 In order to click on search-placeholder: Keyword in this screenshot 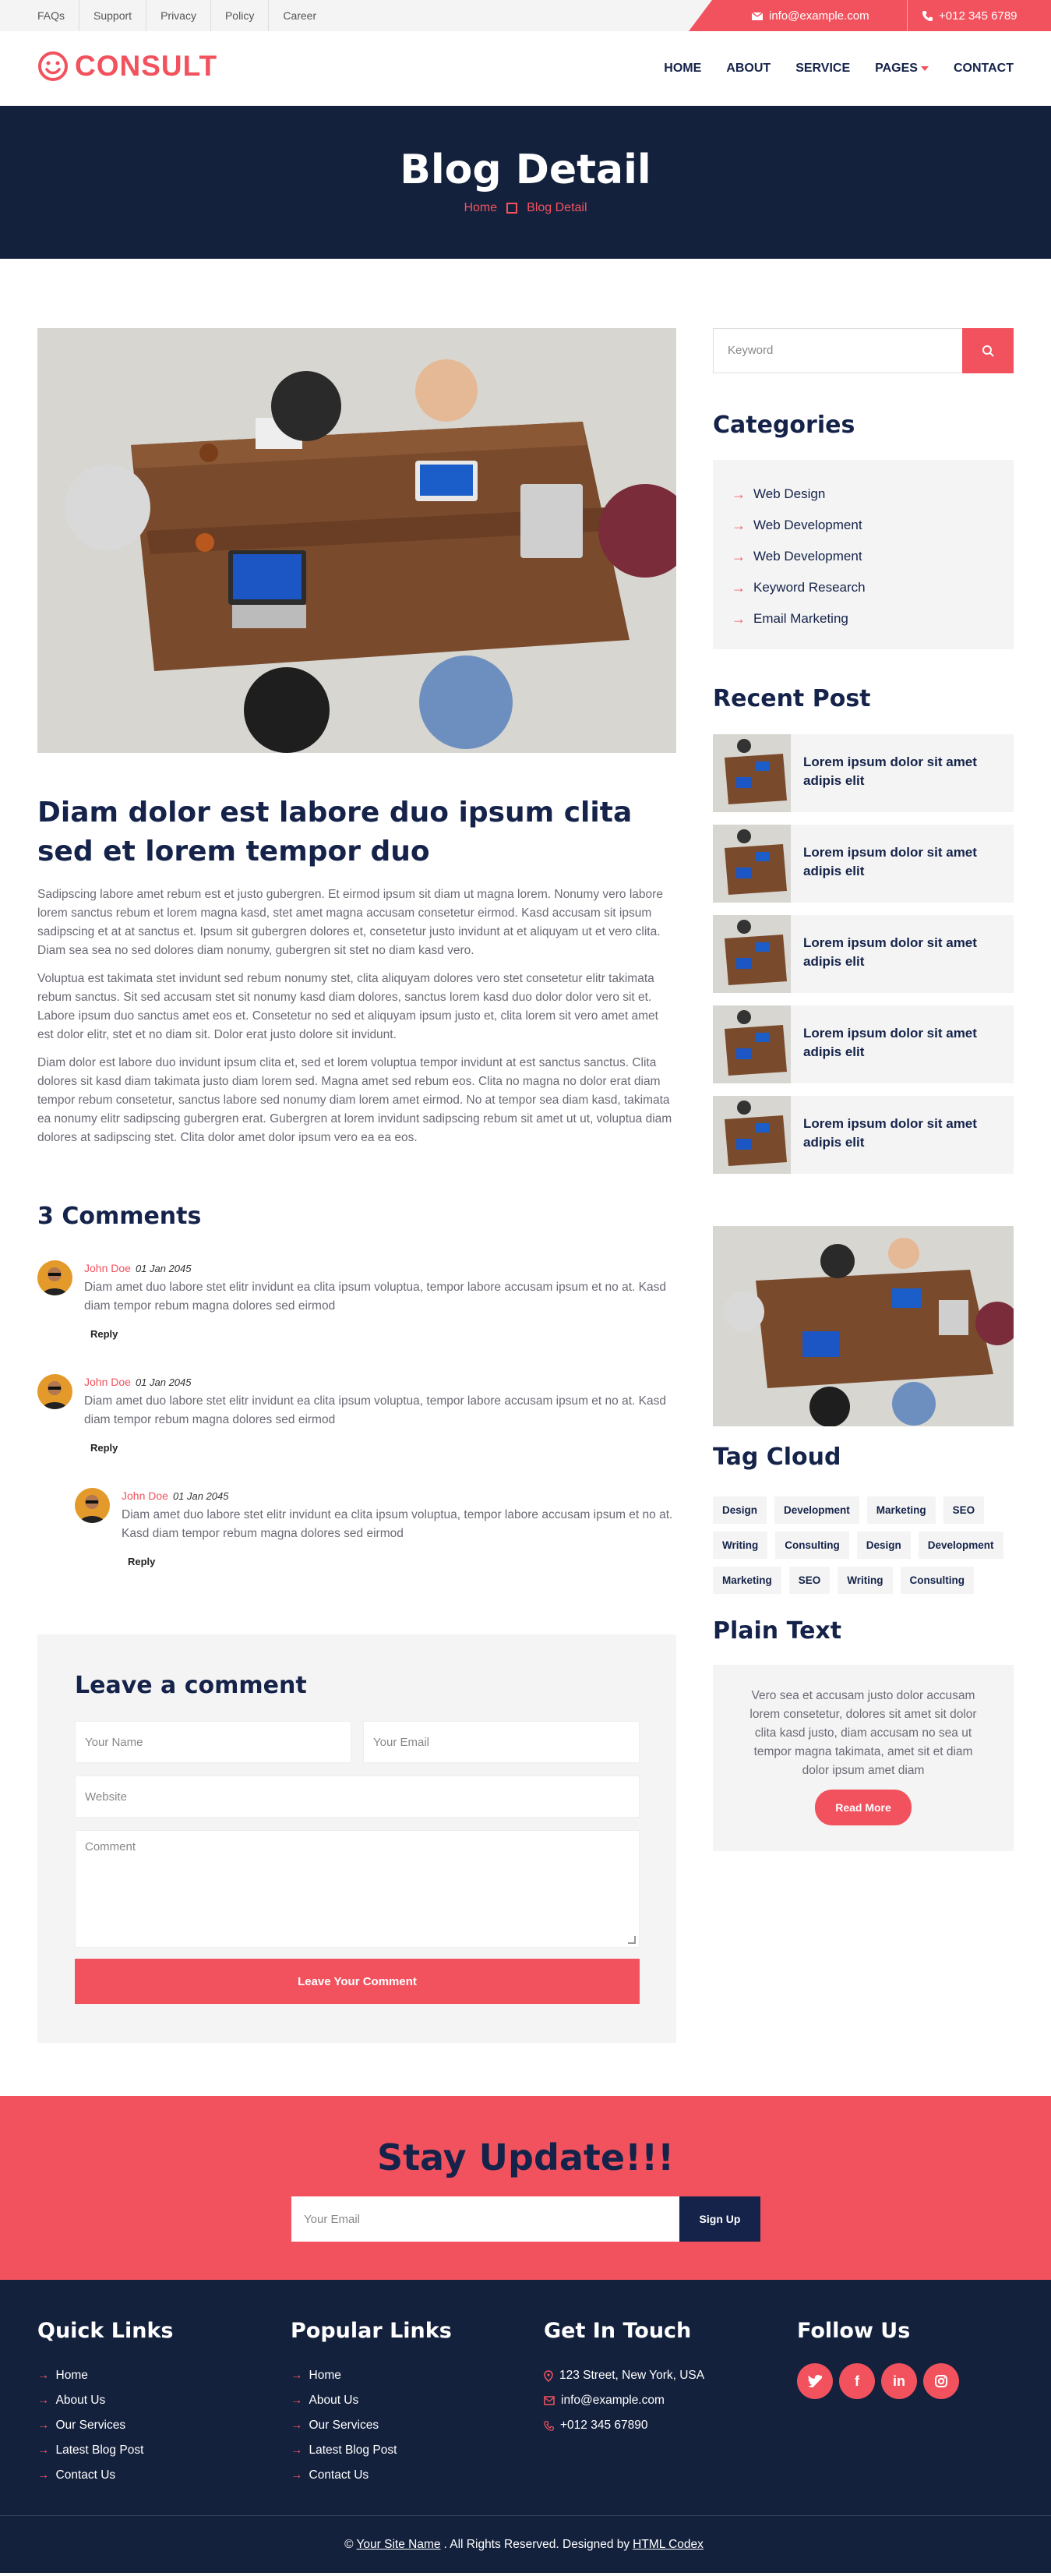, I will do `click(751, 350)`.